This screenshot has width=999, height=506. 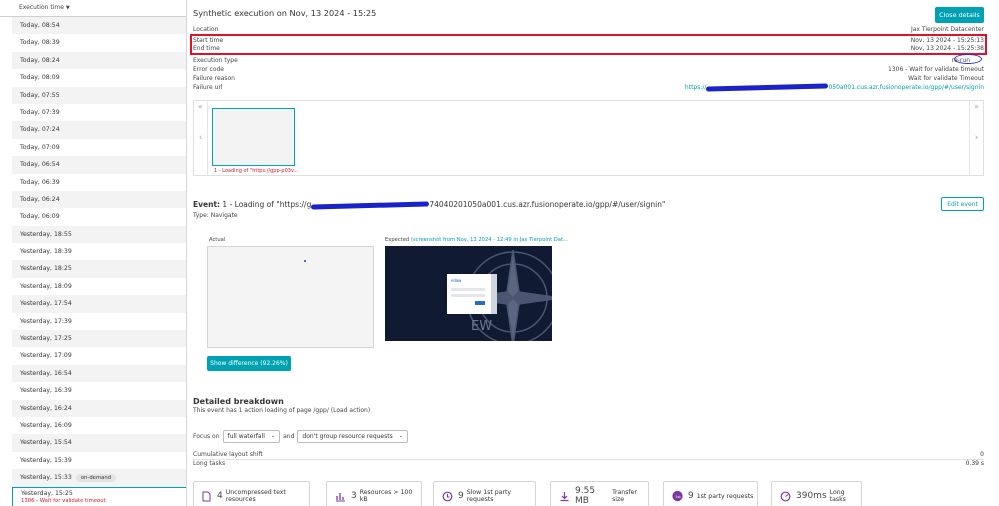 I want to click on chevron-right-icon: ›, so click(x=977, y=138).